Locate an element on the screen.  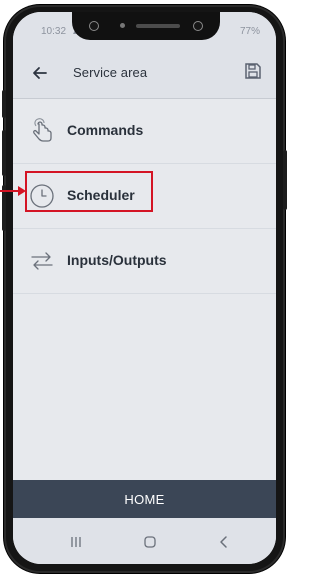
battery-status: 77% is located at coordinates (249, 31).